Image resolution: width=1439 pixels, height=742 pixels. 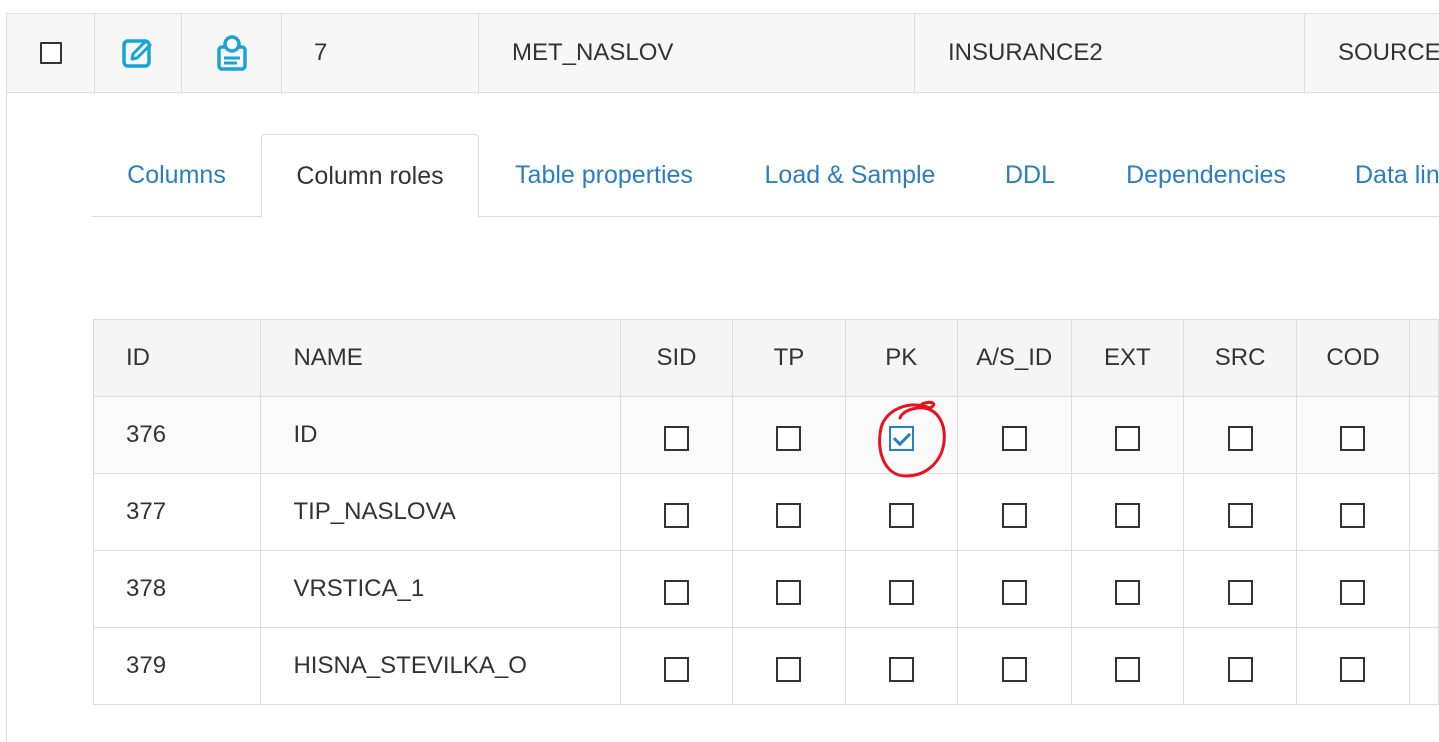 What do you see at coordinates (1014, 358) in the screenshot?
I see `header-as-id: A/S_ID` at bounding box center [1014, 358].